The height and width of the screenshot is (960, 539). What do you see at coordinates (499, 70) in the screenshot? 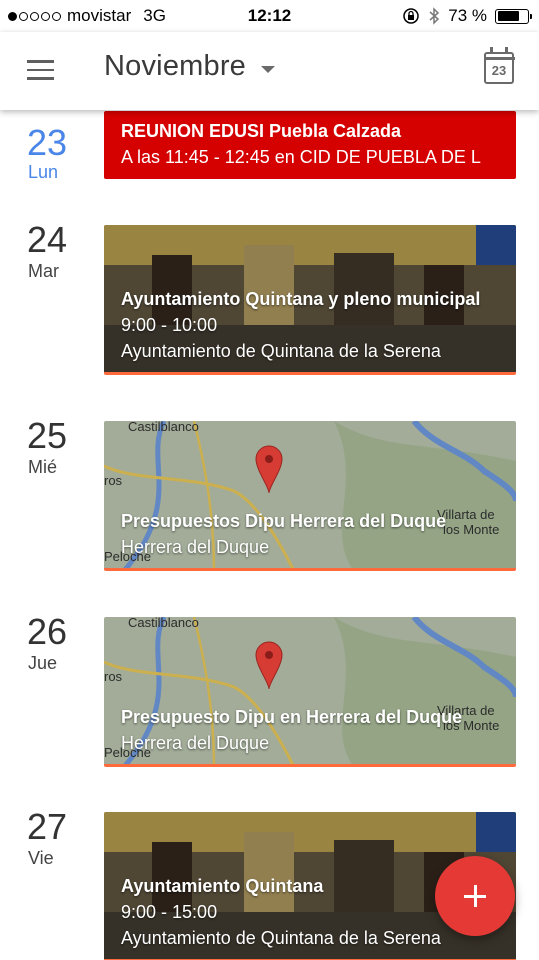
I see `calendar-today-day: 23` at bounding box center [499, 70].